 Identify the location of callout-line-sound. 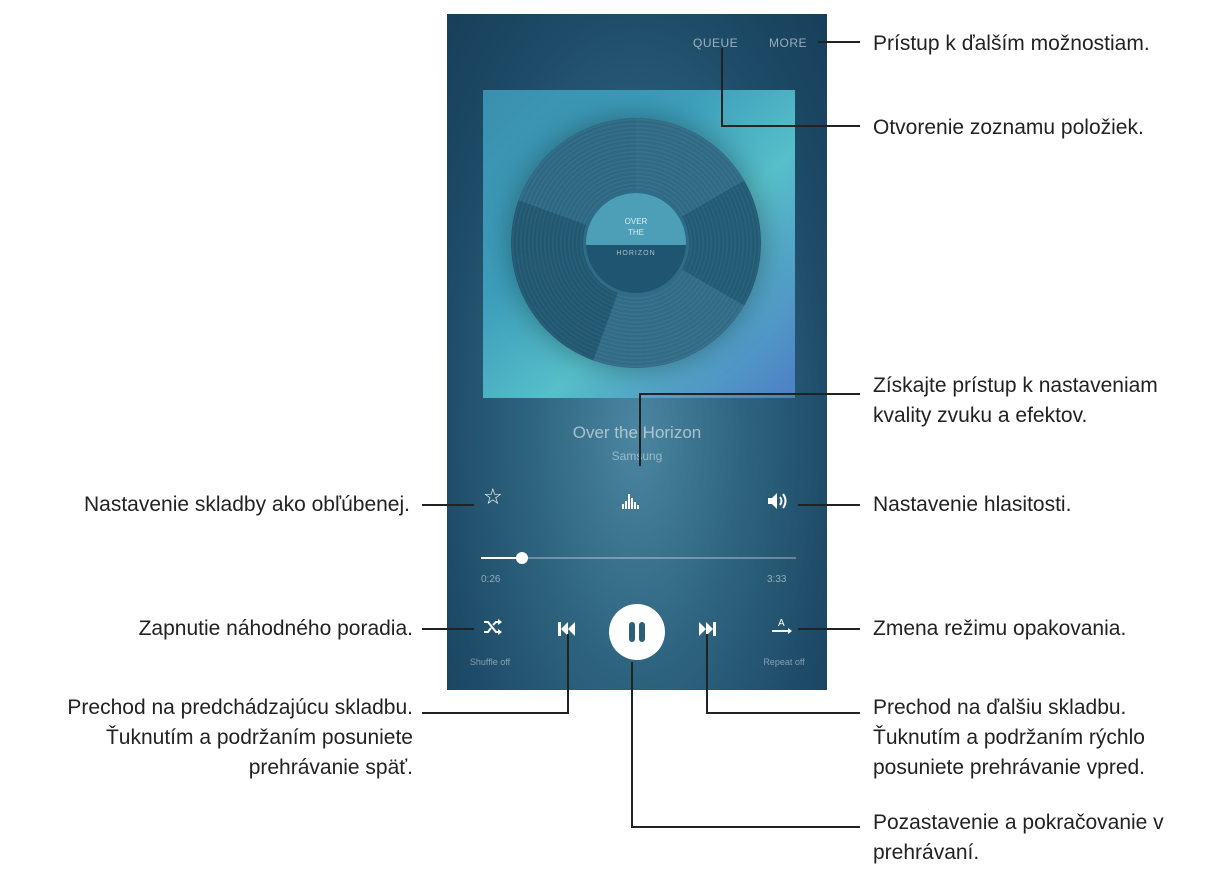
(749, 429).